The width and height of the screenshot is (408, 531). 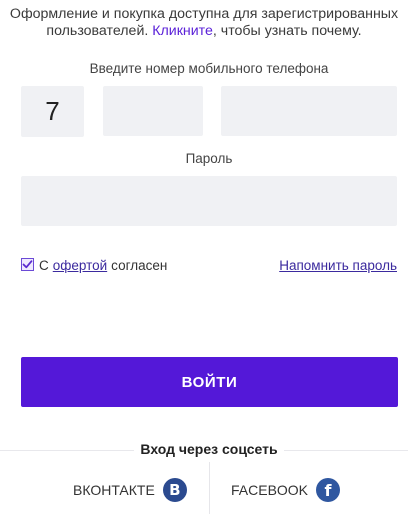 What do you see at coordinates (139, 265) in the screenshot?
I see `agreement-suffix: согласен` at bounding box center [139, 265].